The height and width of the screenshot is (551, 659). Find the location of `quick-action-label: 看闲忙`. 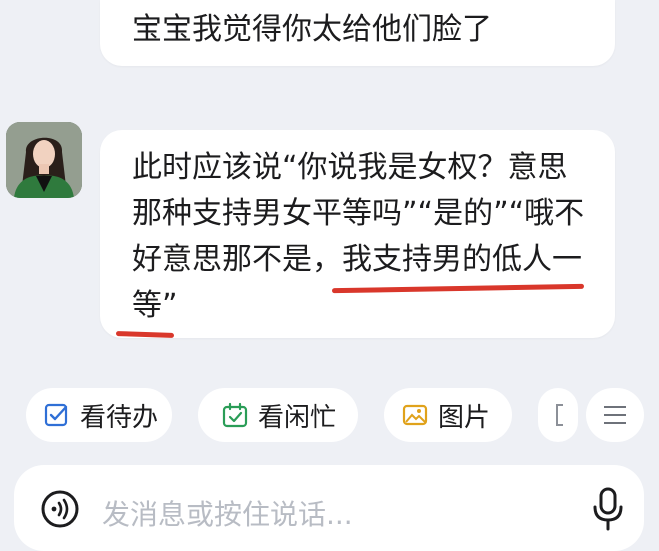

quick-action-label: 看闲忙 is located at coordinates (297, 417).